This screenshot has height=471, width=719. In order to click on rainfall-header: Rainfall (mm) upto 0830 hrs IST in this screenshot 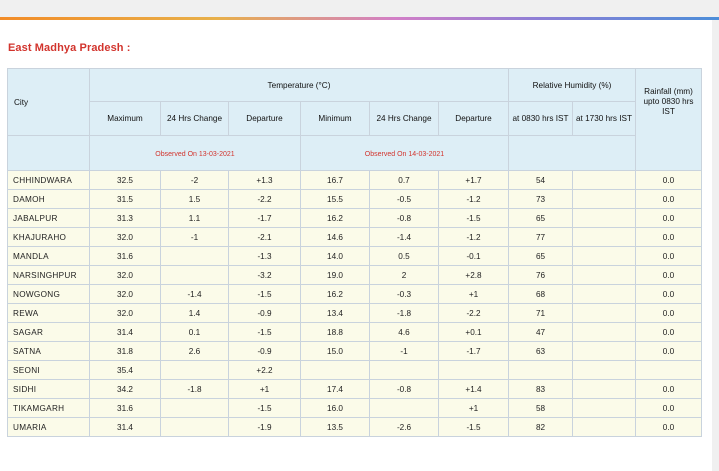, I will do `click(668, 119)`.